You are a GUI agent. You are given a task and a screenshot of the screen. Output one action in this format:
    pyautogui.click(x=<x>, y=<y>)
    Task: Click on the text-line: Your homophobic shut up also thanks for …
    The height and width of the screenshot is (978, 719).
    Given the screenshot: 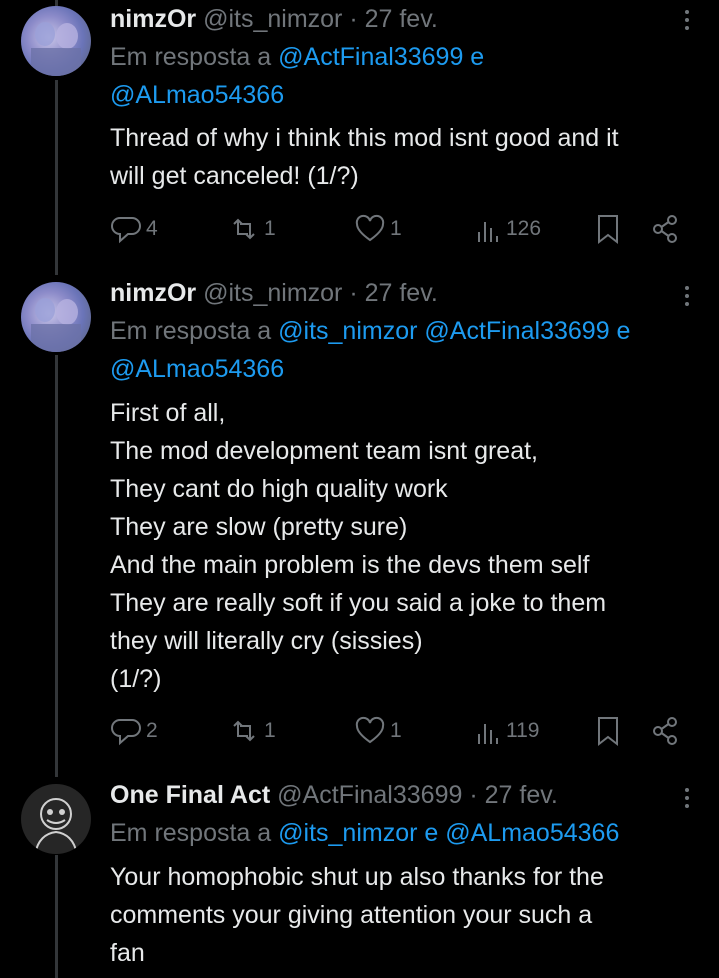 What is the action you would take?
    pyautogui.click(x=357, y=877)
    